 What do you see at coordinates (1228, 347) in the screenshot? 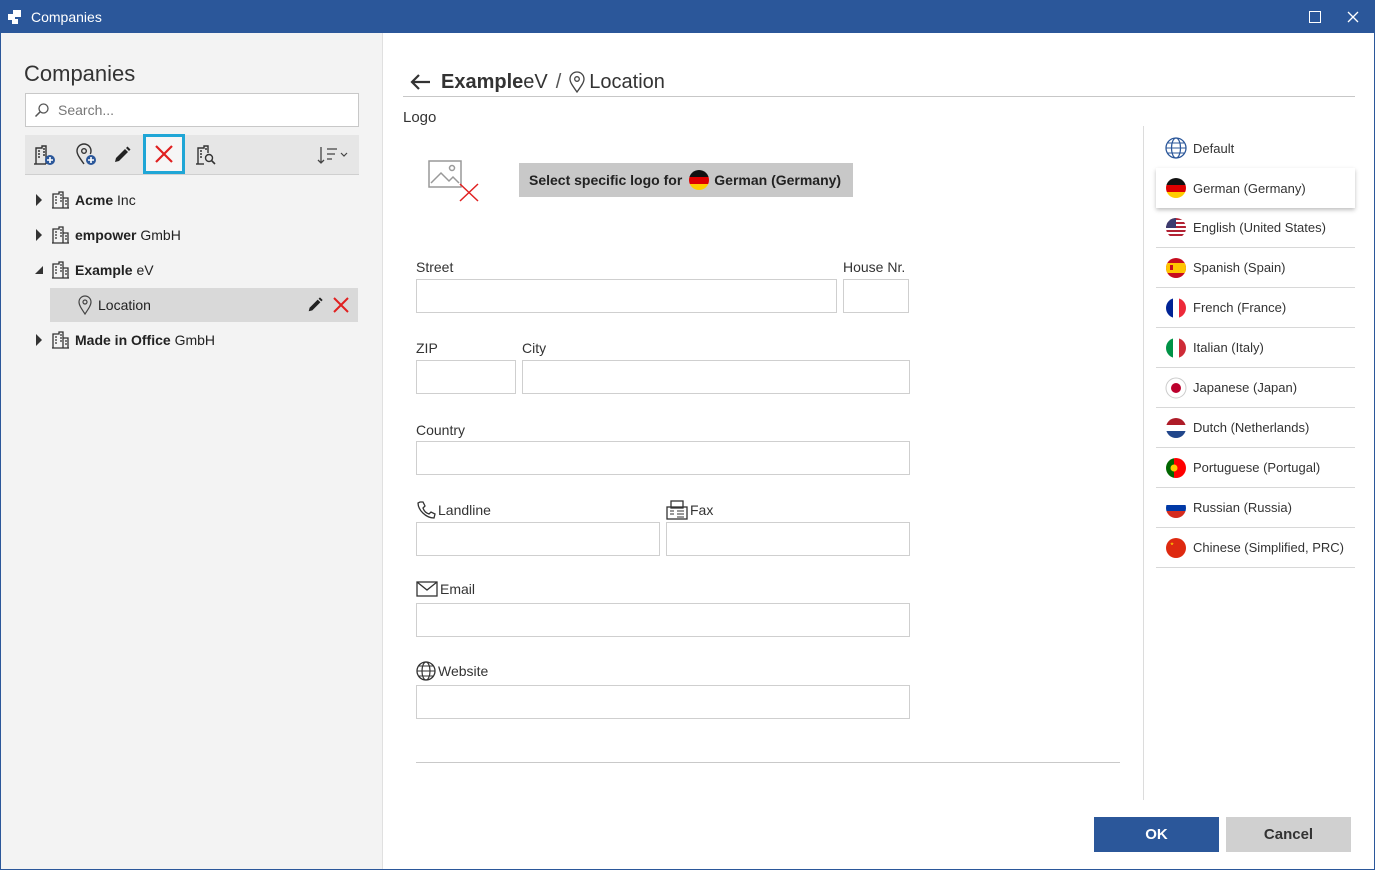
I see `language-label: Italian (Italy)` at bounding box center [1228, 347].